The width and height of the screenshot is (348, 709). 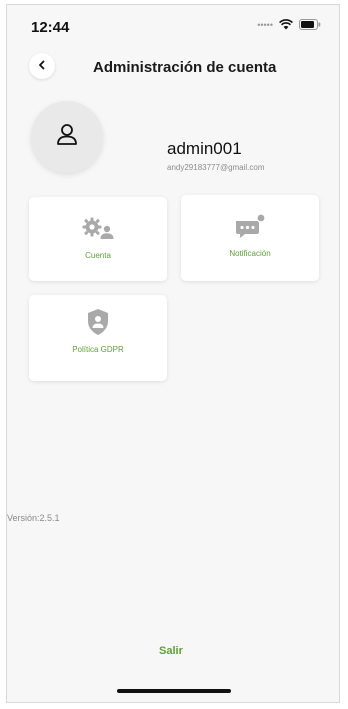 I want to click on signal-icon: •••••, so click(x=265, y=24).